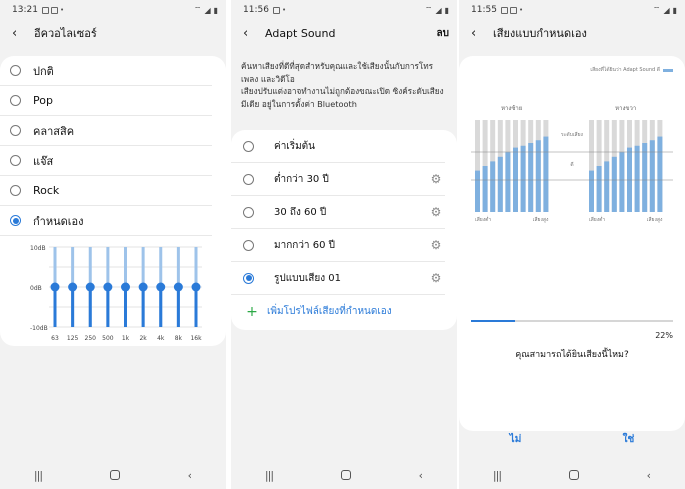 Image resolution: width=685 pixels, height=489 pixels. Describe the element at coordinates (338, 245) in the screenshot. I see `profile-item: มากกว่า 60 ปี ⚙` at that location.